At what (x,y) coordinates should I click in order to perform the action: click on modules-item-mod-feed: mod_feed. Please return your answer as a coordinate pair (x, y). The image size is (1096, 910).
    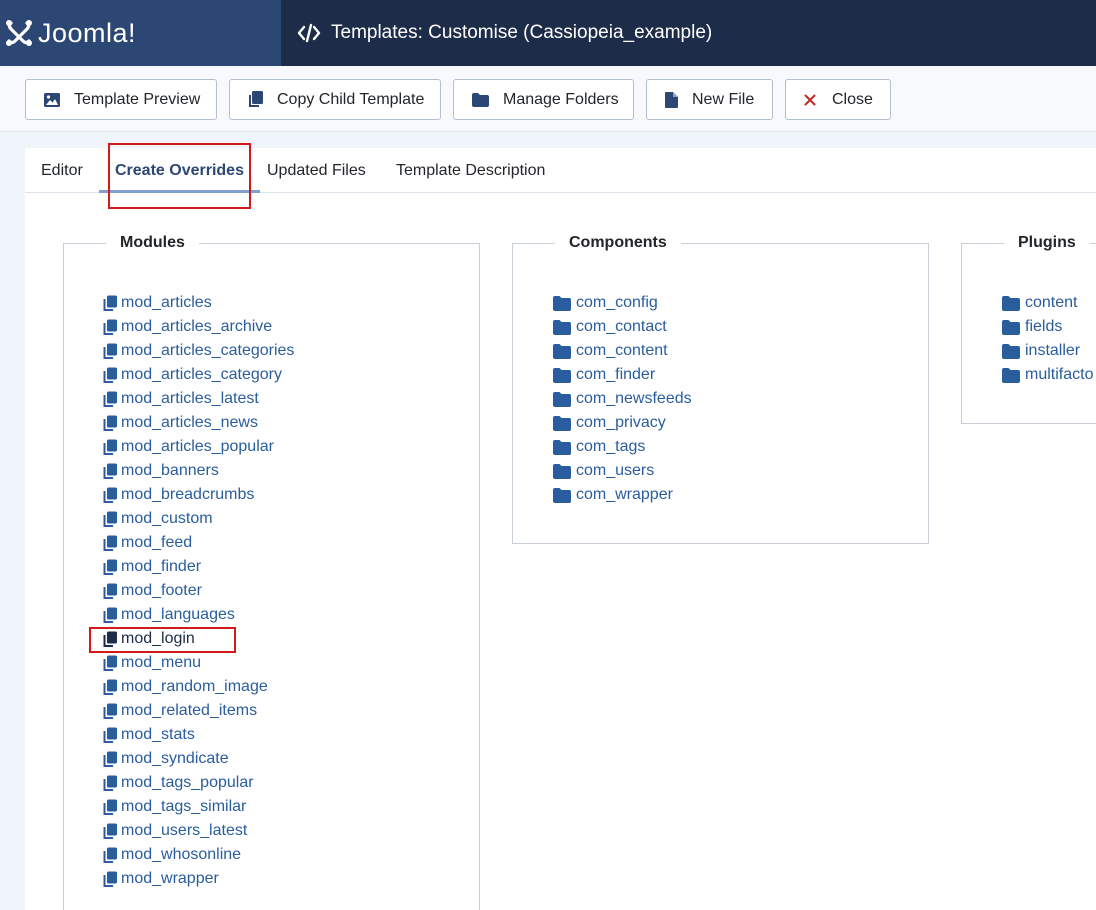
    Looking at the image, I should click on (147, 543).